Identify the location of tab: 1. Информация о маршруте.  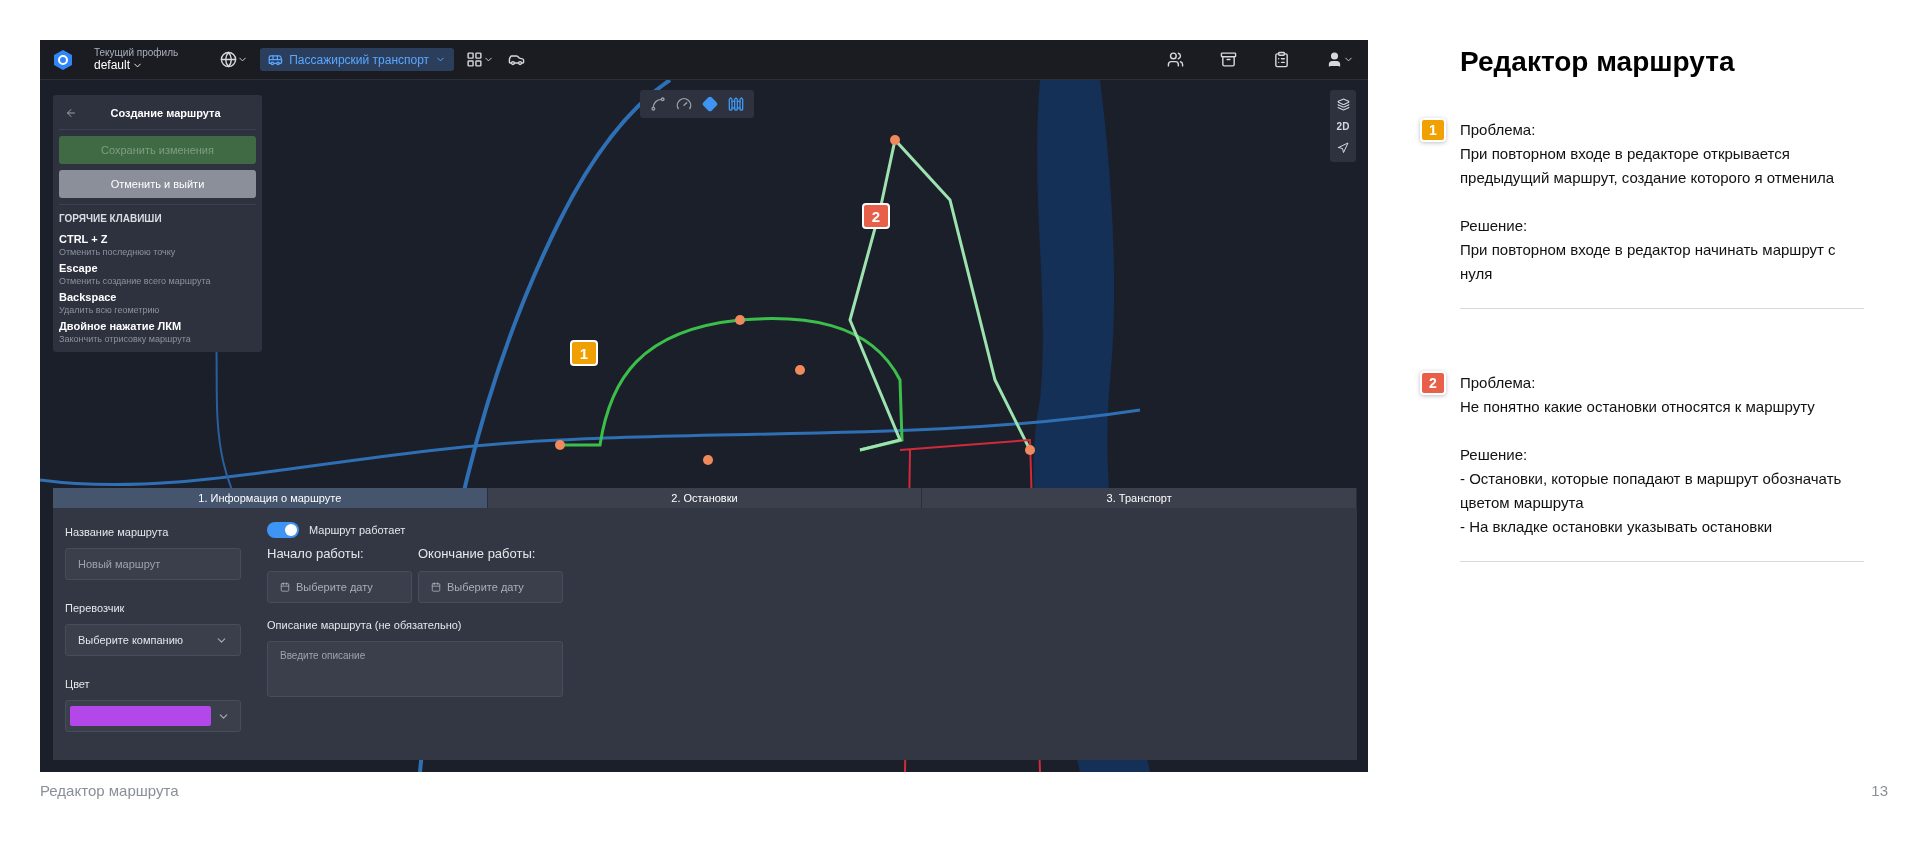
(270, 498).